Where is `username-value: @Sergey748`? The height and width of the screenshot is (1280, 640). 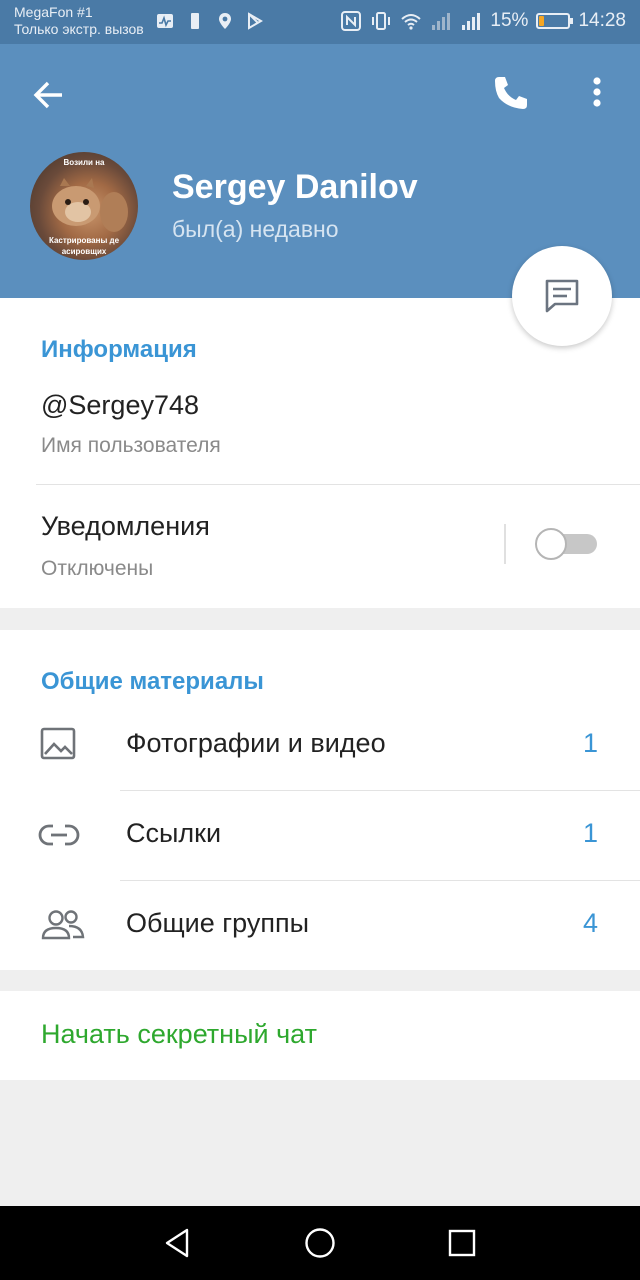 username-value: @Sergey748 is located at coordinates (120, 405).